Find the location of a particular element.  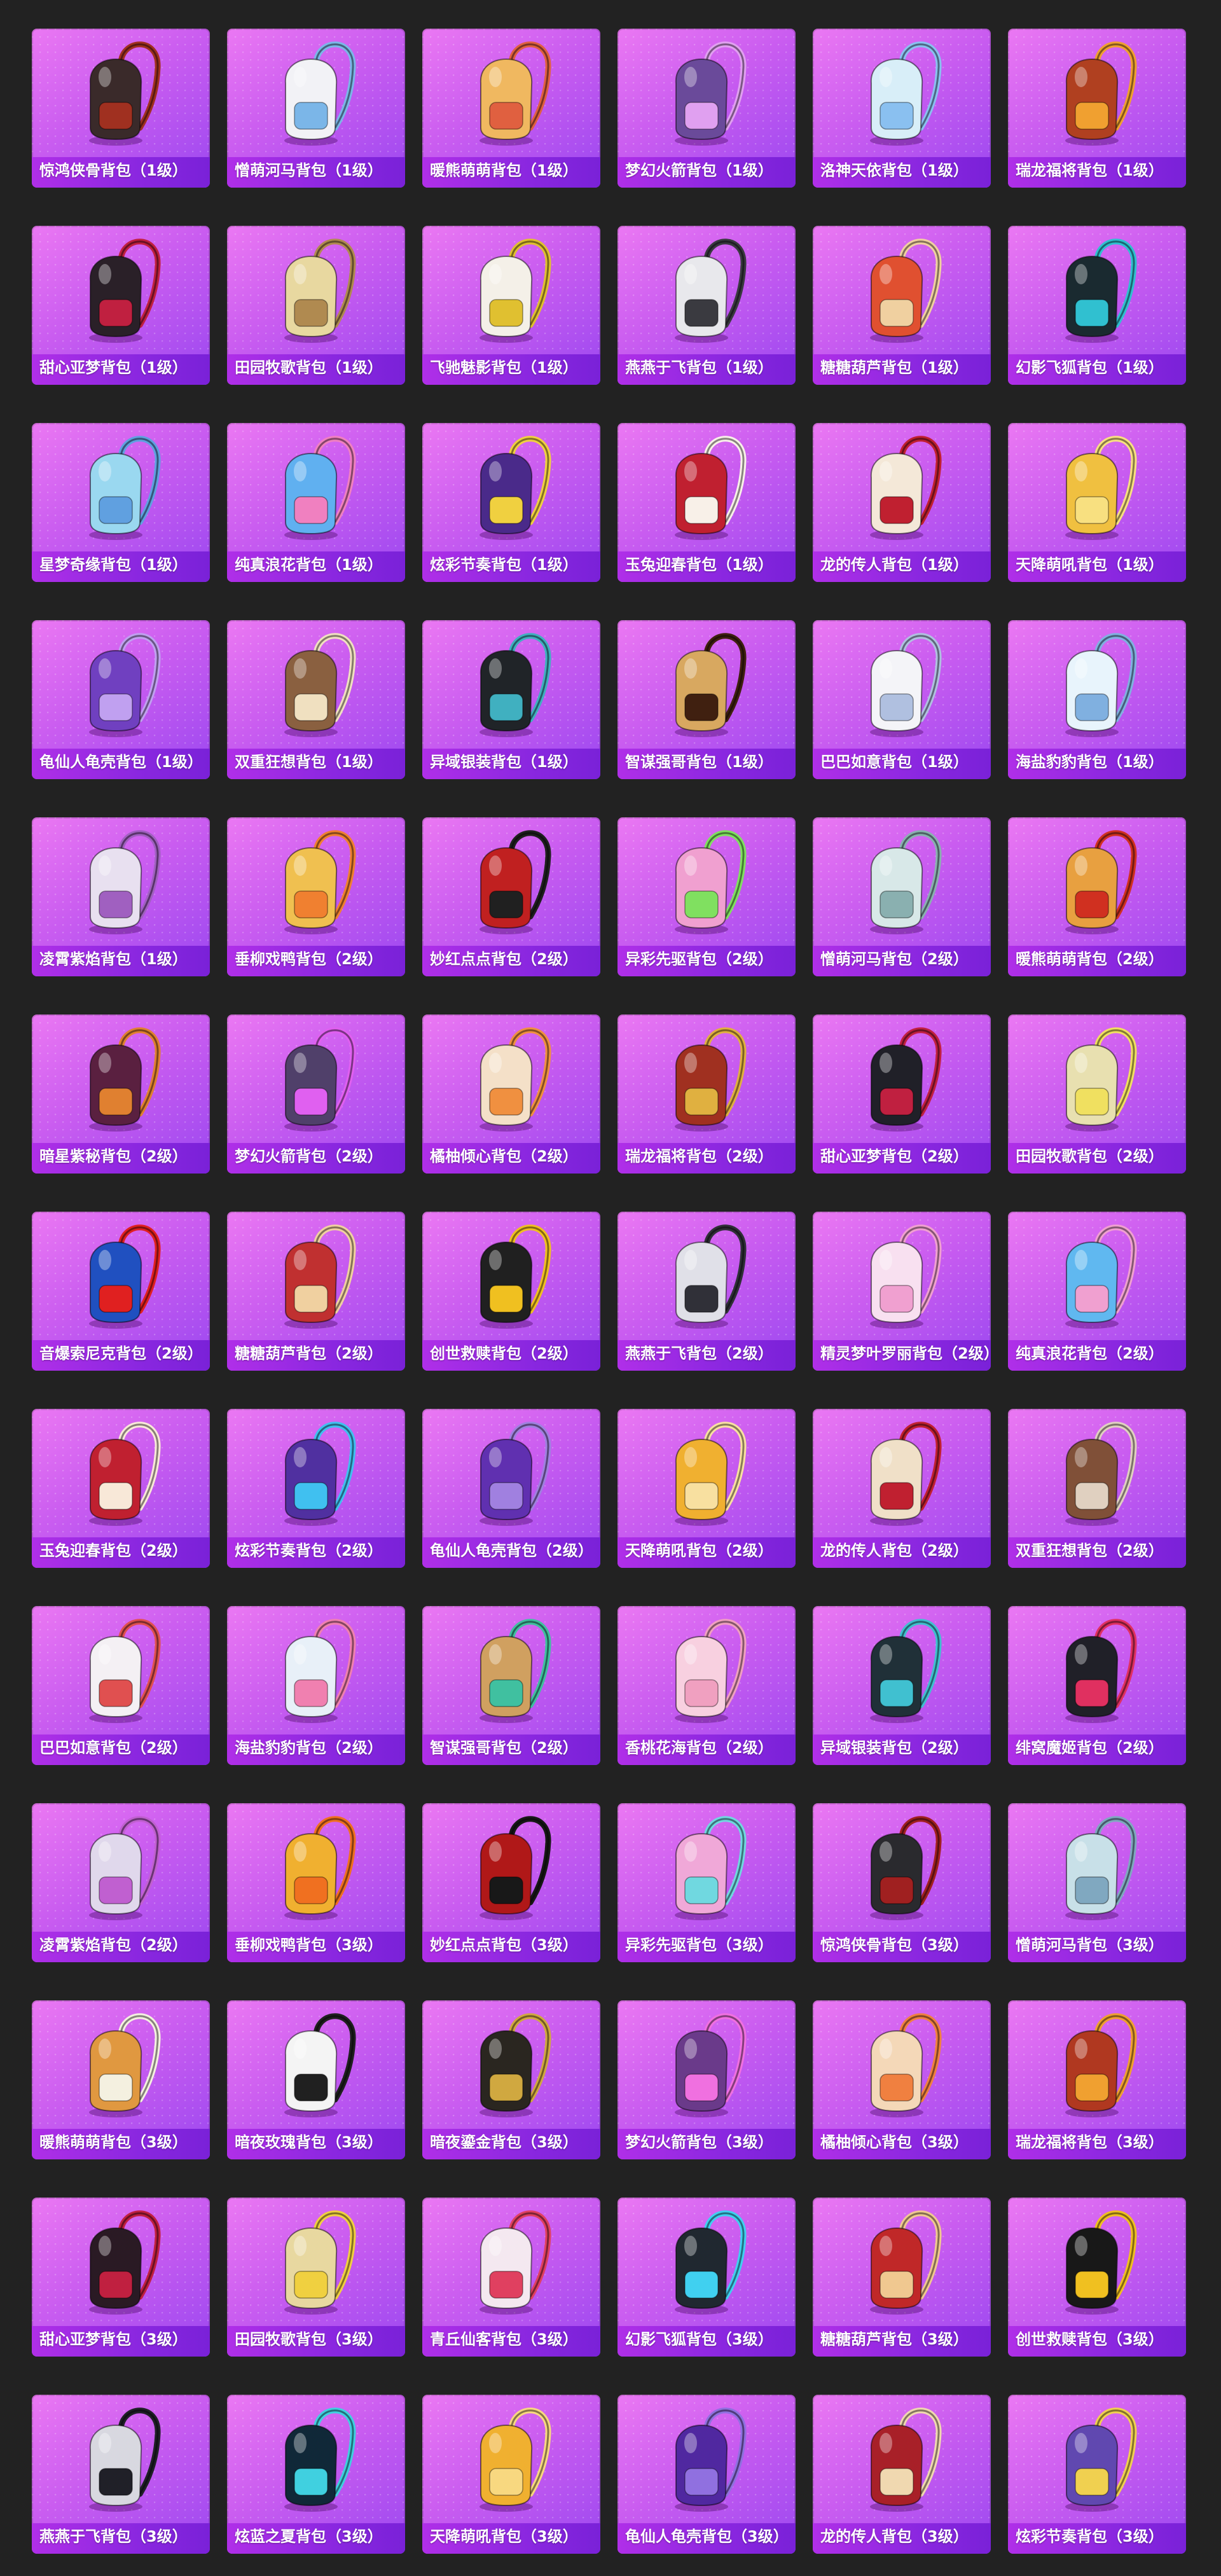

backpack-card: 暖熊萌萌背包（3级） is located at coordinates (121, 2079).